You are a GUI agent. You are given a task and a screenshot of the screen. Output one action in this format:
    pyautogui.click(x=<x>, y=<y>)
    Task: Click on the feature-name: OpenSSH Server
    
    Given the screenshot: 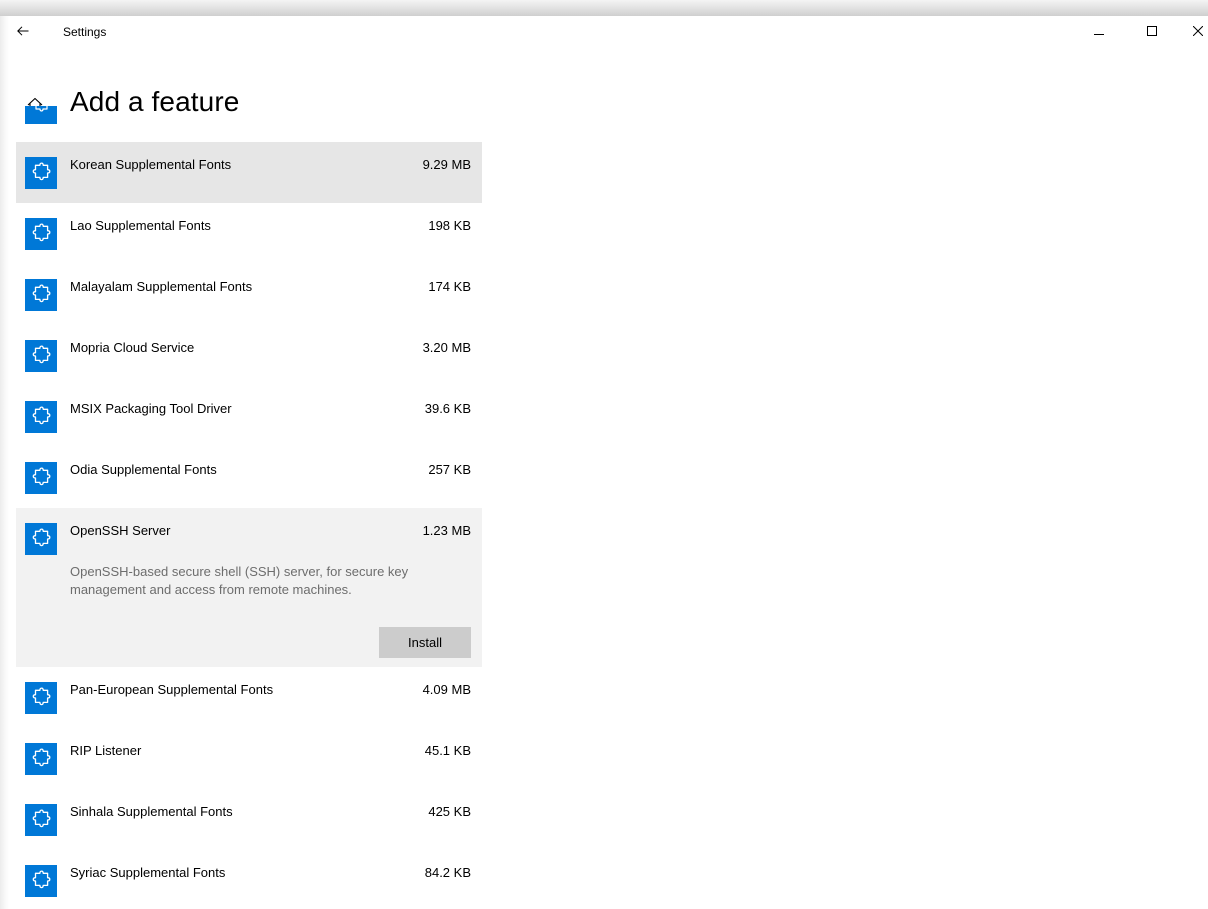 What is the action you would take?
    pyautogui.click(x=120, y=530)
    